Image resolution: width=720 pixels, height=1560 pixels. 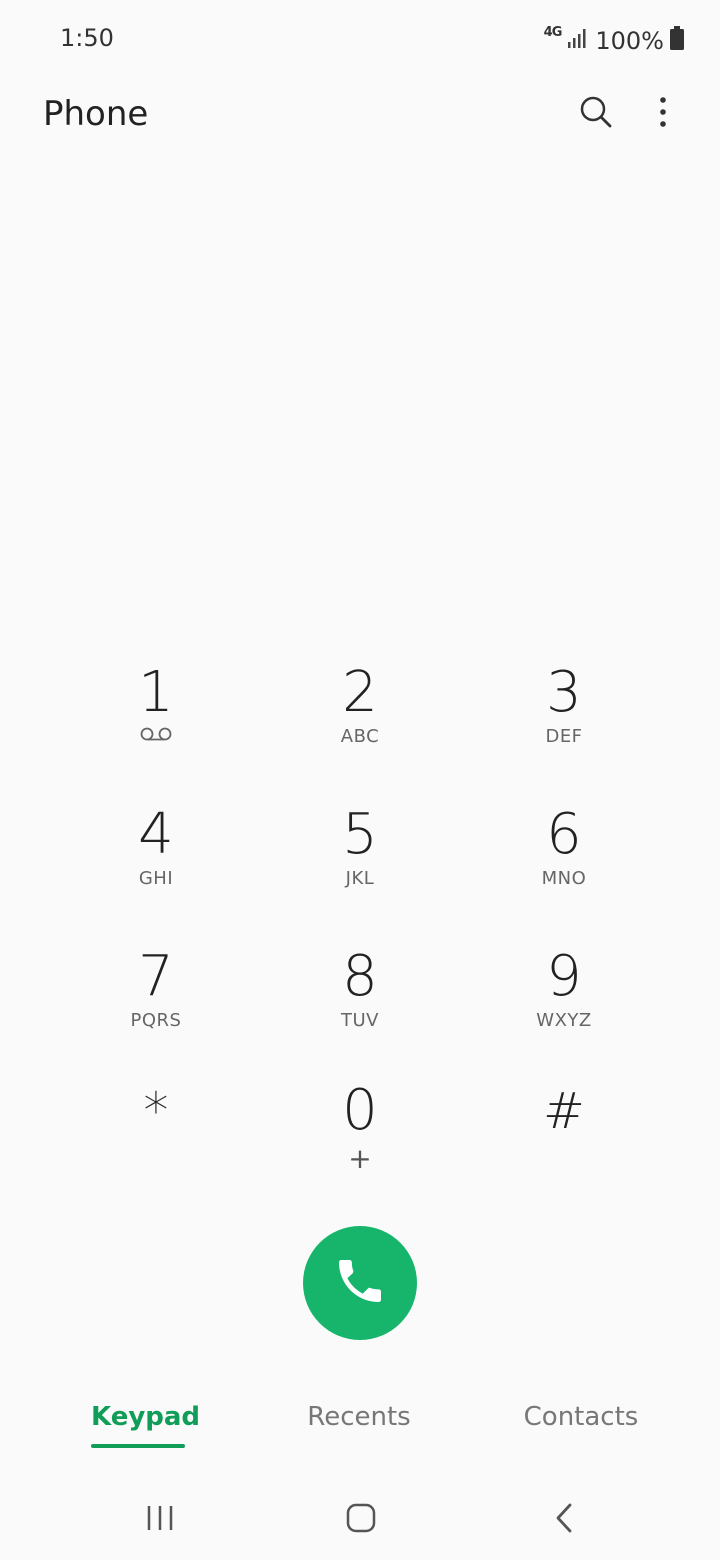 I want to click on key-8: 8 TUV, so click(x=360, y=1001).